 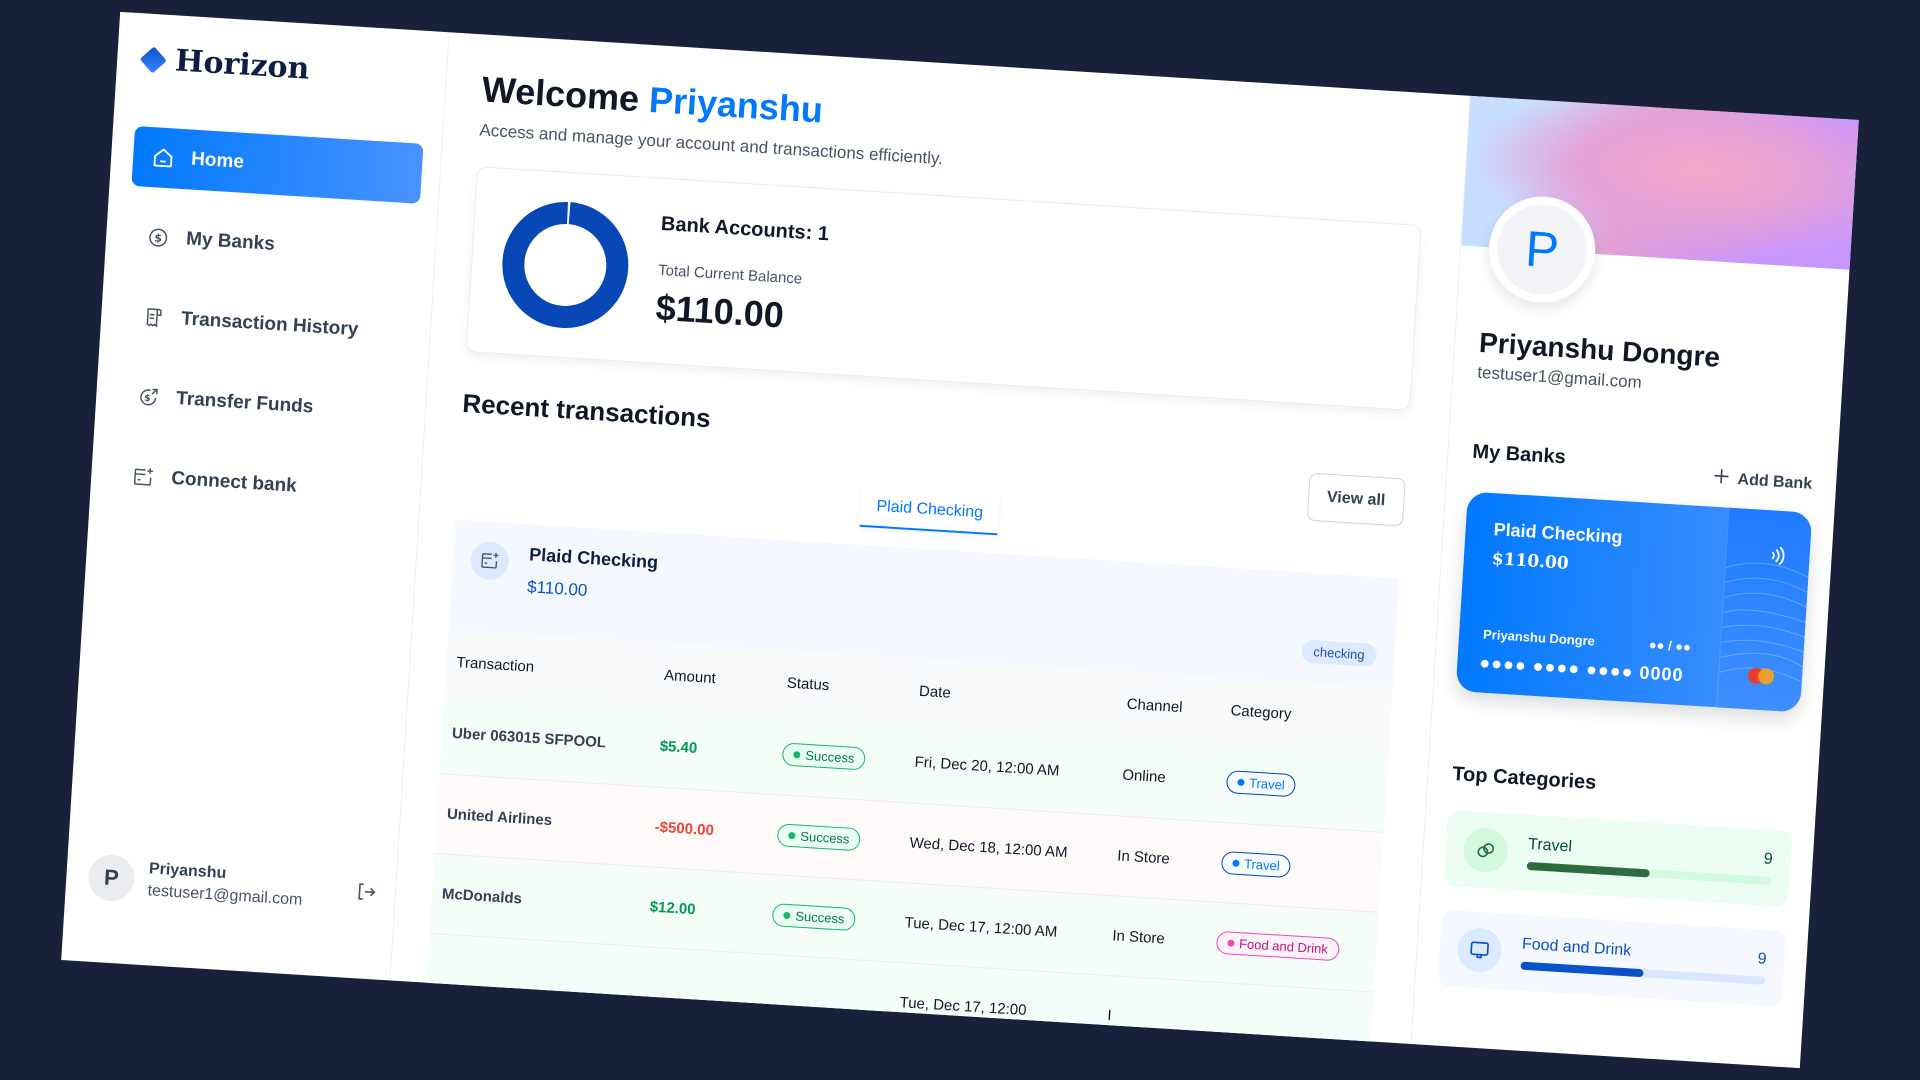 I want to click on top-categories-title: Top Categories, so click(x=1524, y=778).